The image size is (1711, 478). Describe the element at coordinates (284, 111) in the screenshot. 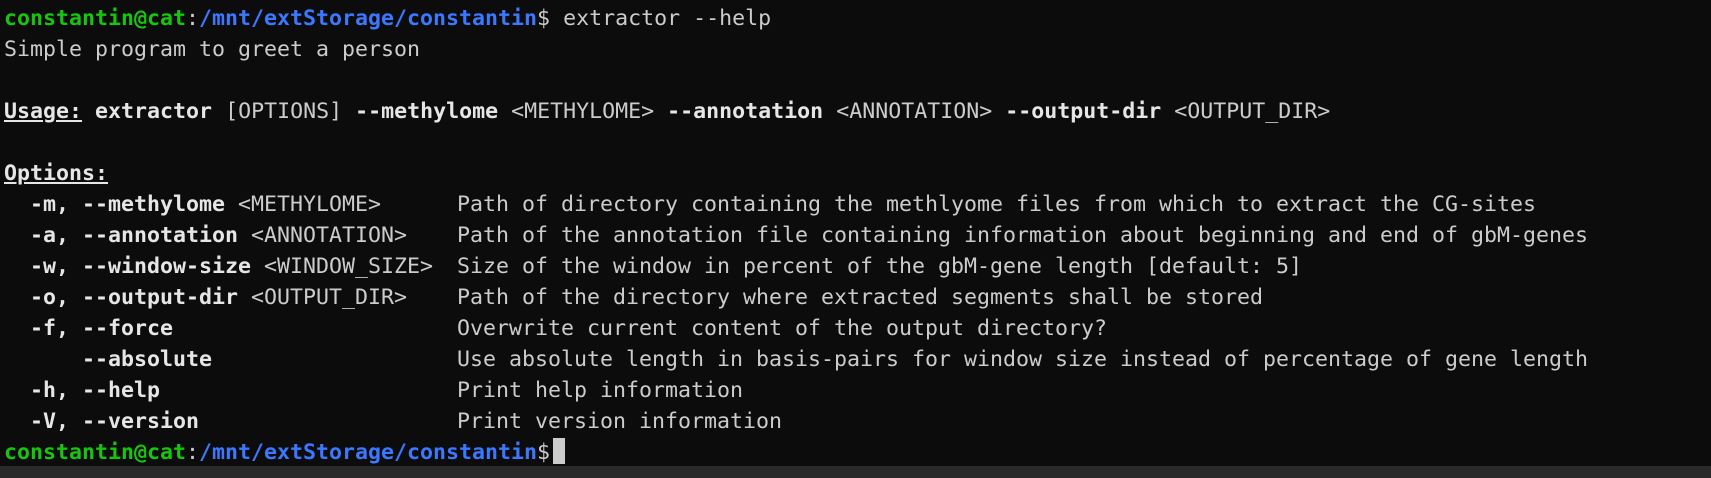

I see `usage-options-token: [OPTIONS]` at that location.